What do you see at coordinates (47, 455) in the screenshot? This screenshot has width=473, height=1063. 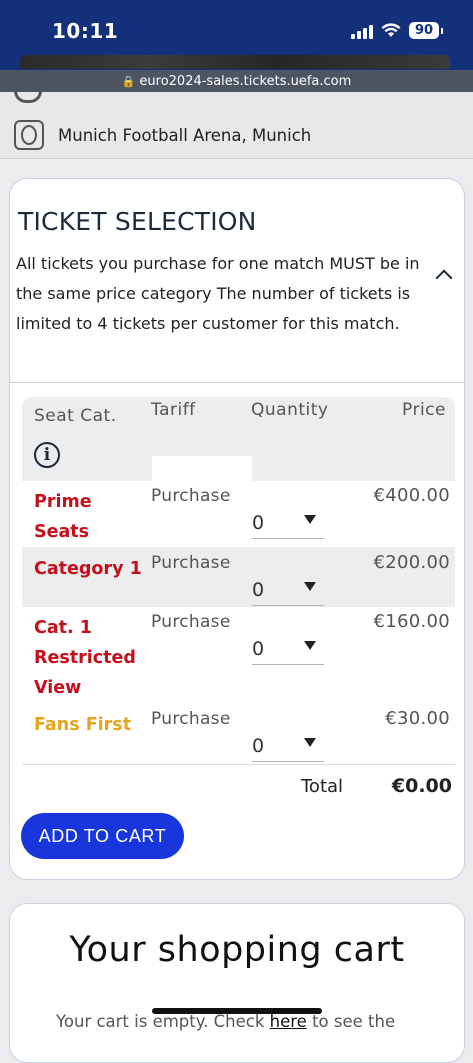 I see `info-icon: i` at bounding box center [47, 455].